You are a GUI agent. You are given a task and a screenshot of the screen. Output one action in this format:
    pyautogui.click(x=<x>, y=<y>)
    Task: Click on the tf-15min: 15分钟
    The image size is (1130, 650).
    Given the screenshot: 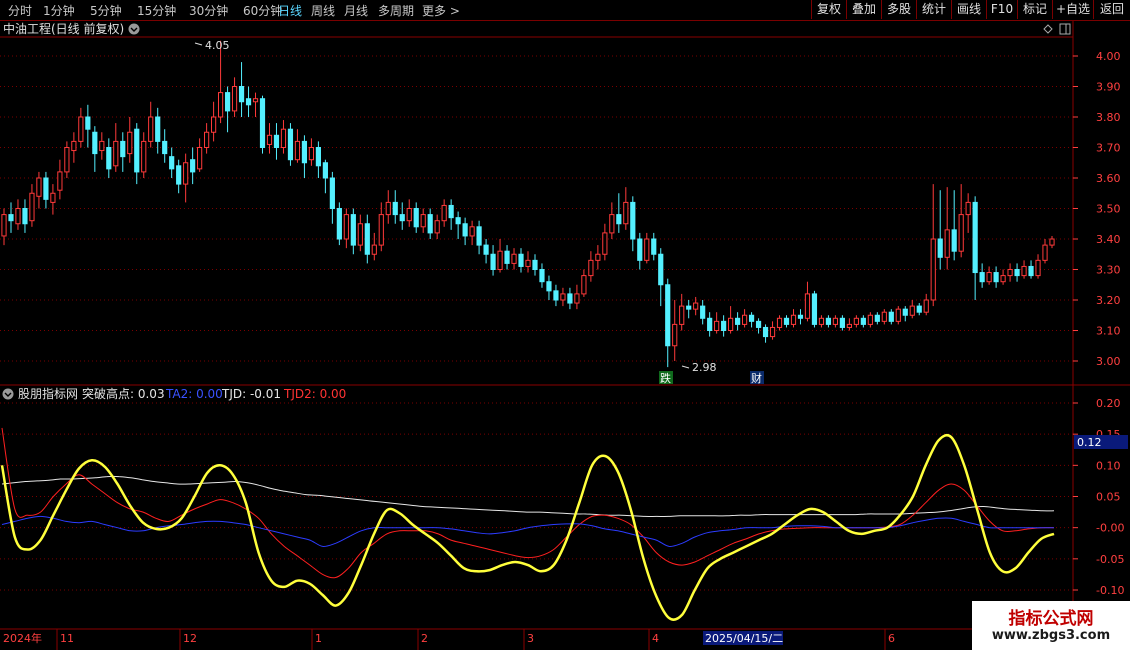 What is the action you would take?
    pyautogui.click(x=156, y=10)
    